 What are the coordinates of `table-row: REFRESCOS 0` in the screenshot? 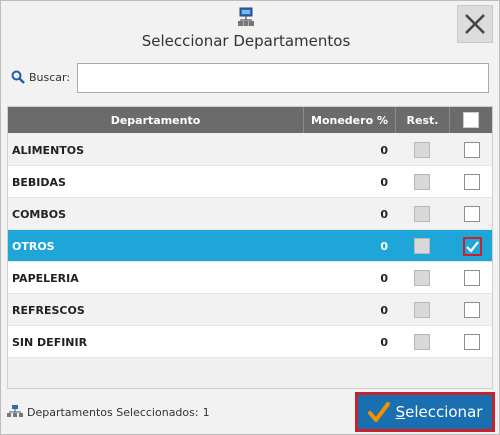 It's located at (250, 310).